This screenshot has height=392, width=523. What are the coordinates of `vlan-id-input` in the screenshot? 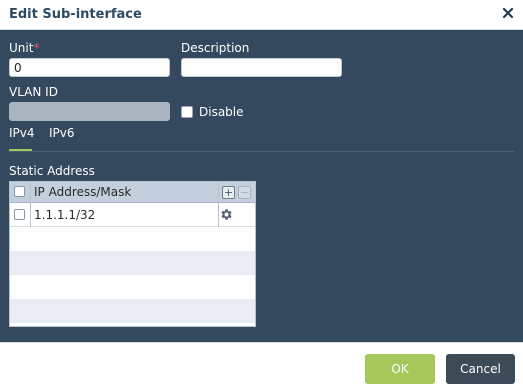 It's located at (89, 111).